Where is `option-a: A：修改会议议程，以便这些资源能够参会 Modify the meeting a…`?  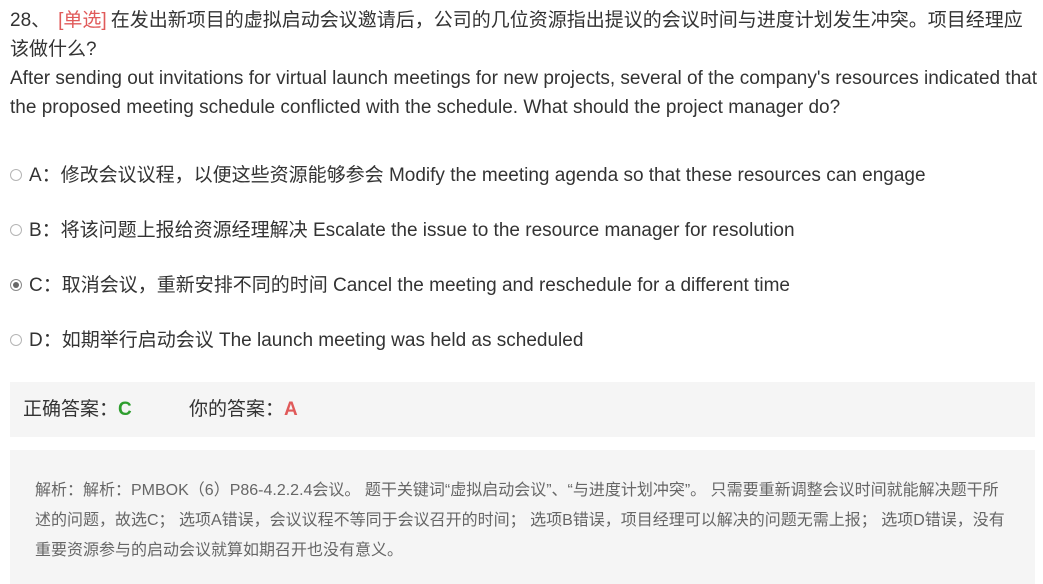
option-a: A：修改会议议程，以便这些资源能够参会 Modify the meeting a… is located at coordinates (524, 187).